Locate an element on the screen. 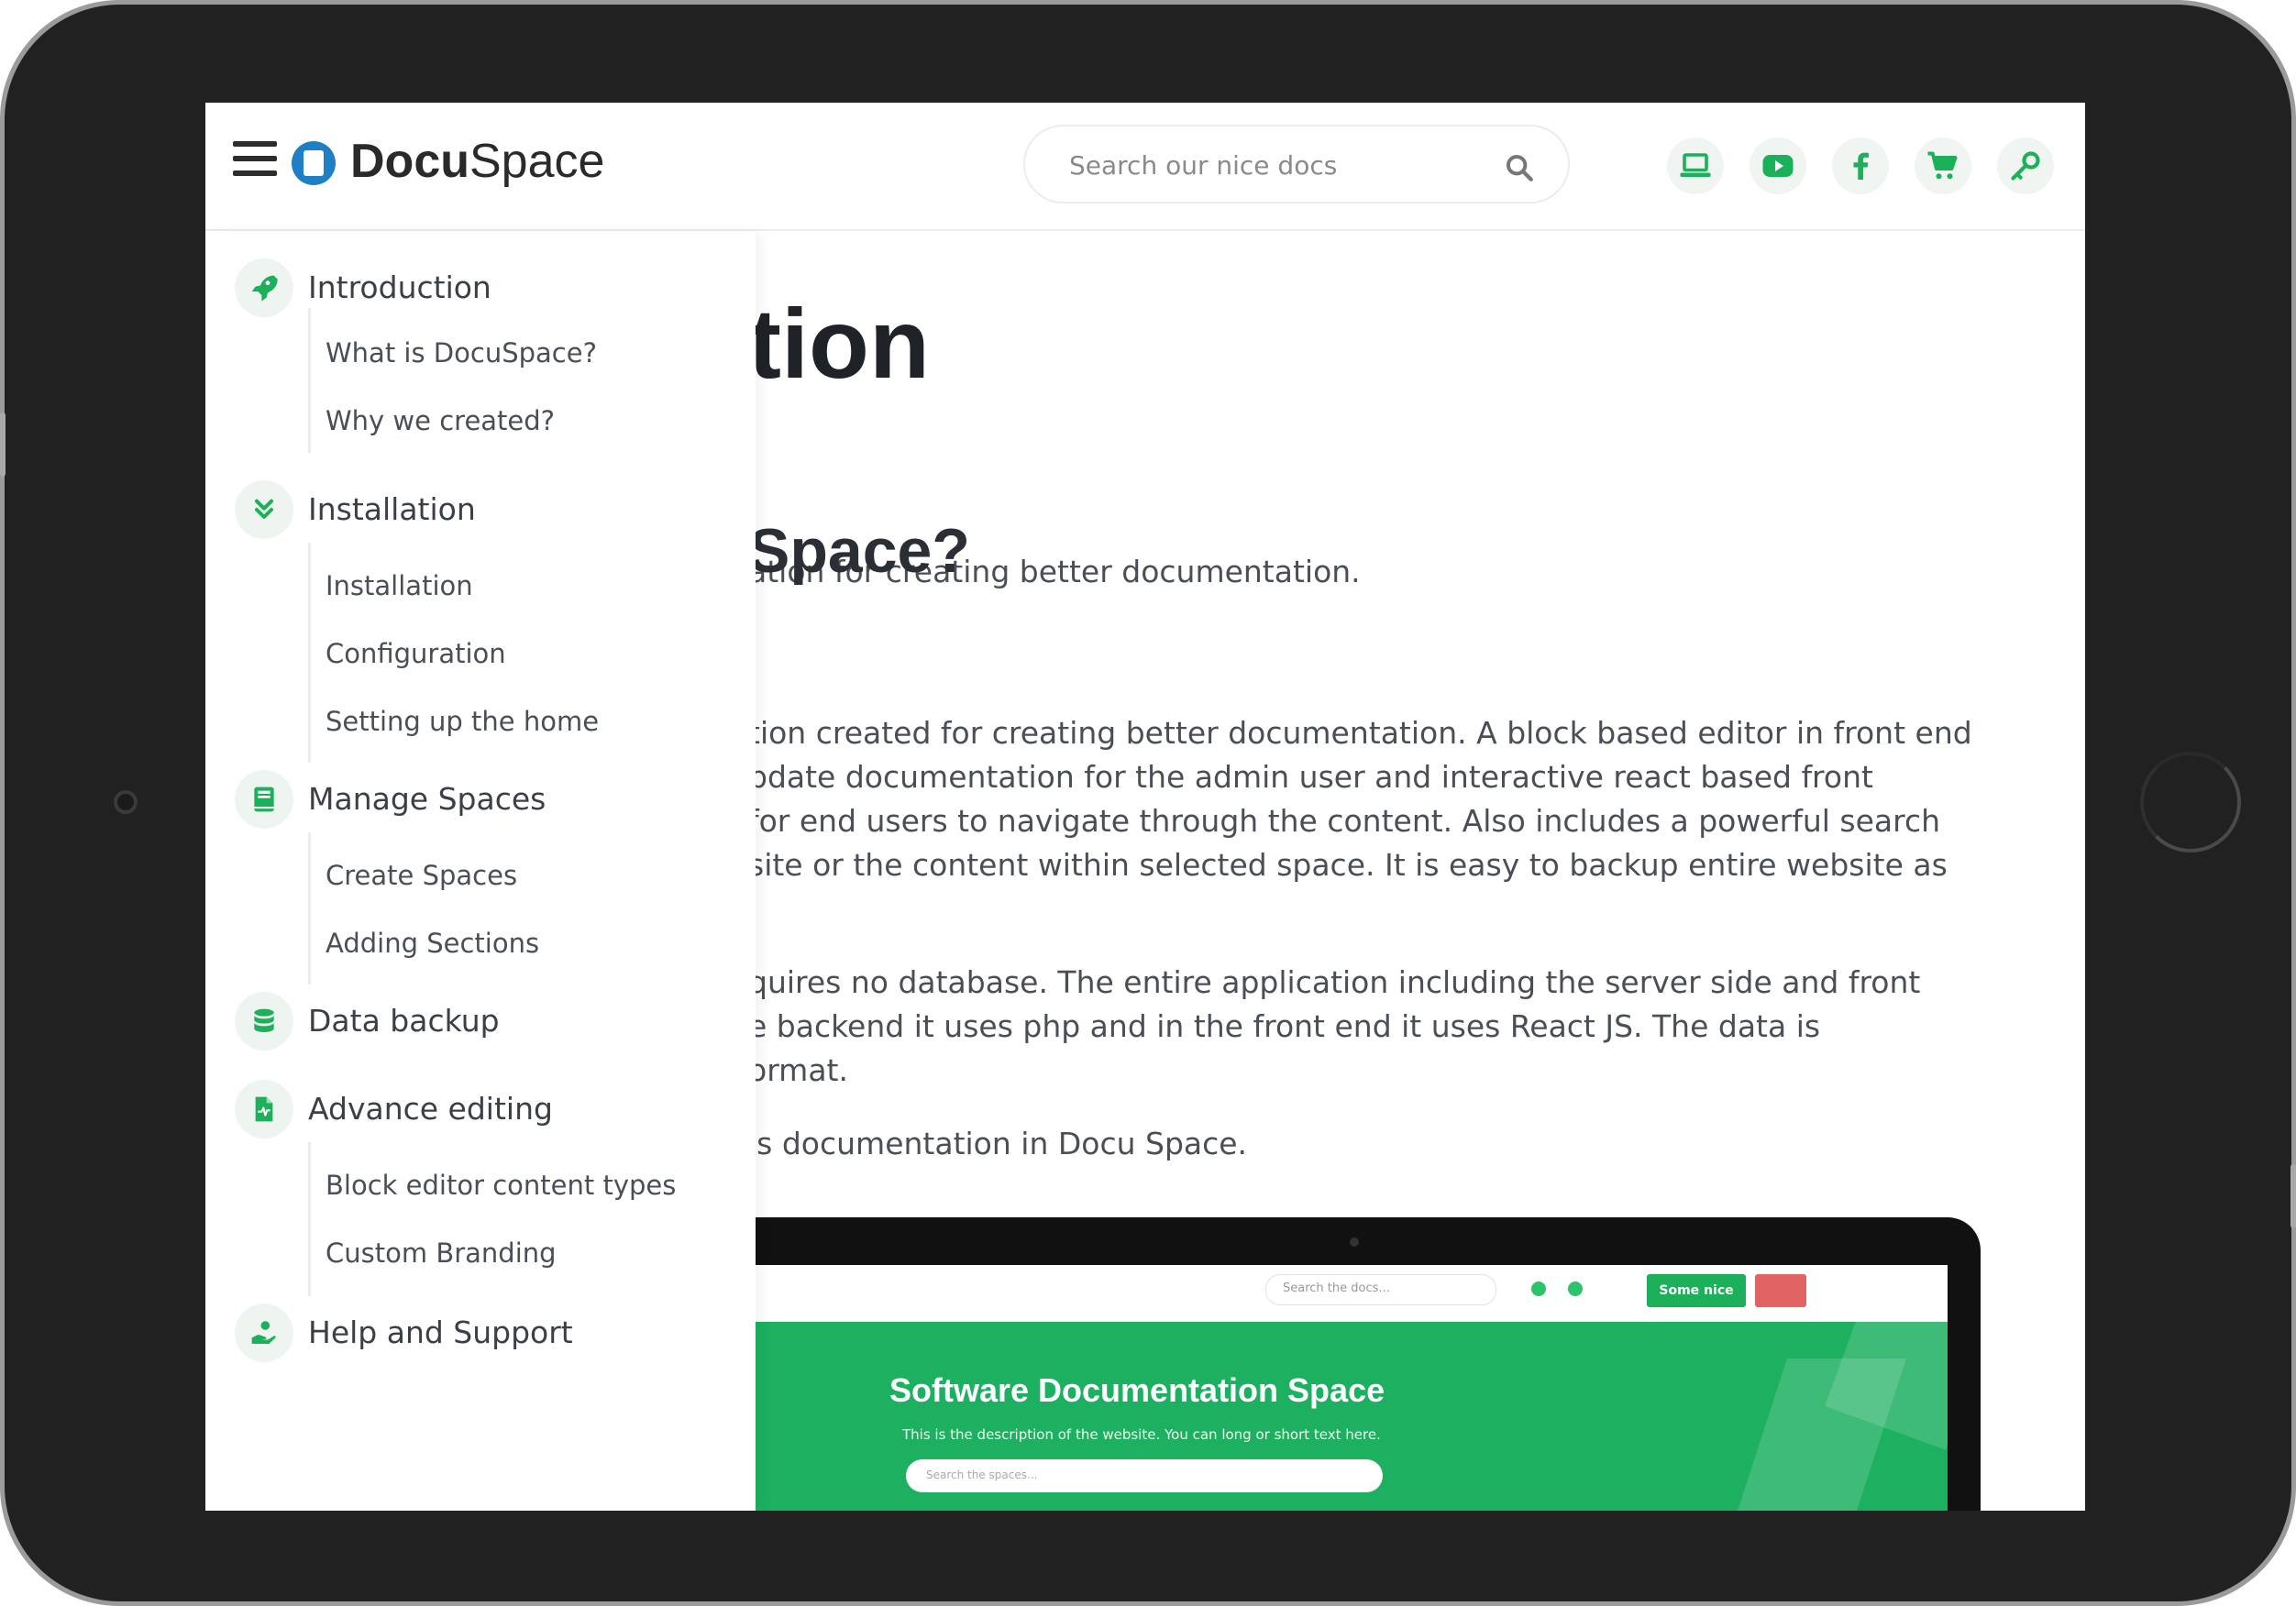 The height and width of the screenshot is (1606, 2296). sidebar-subitem: Why we created? is located at coordinates (440, 420).